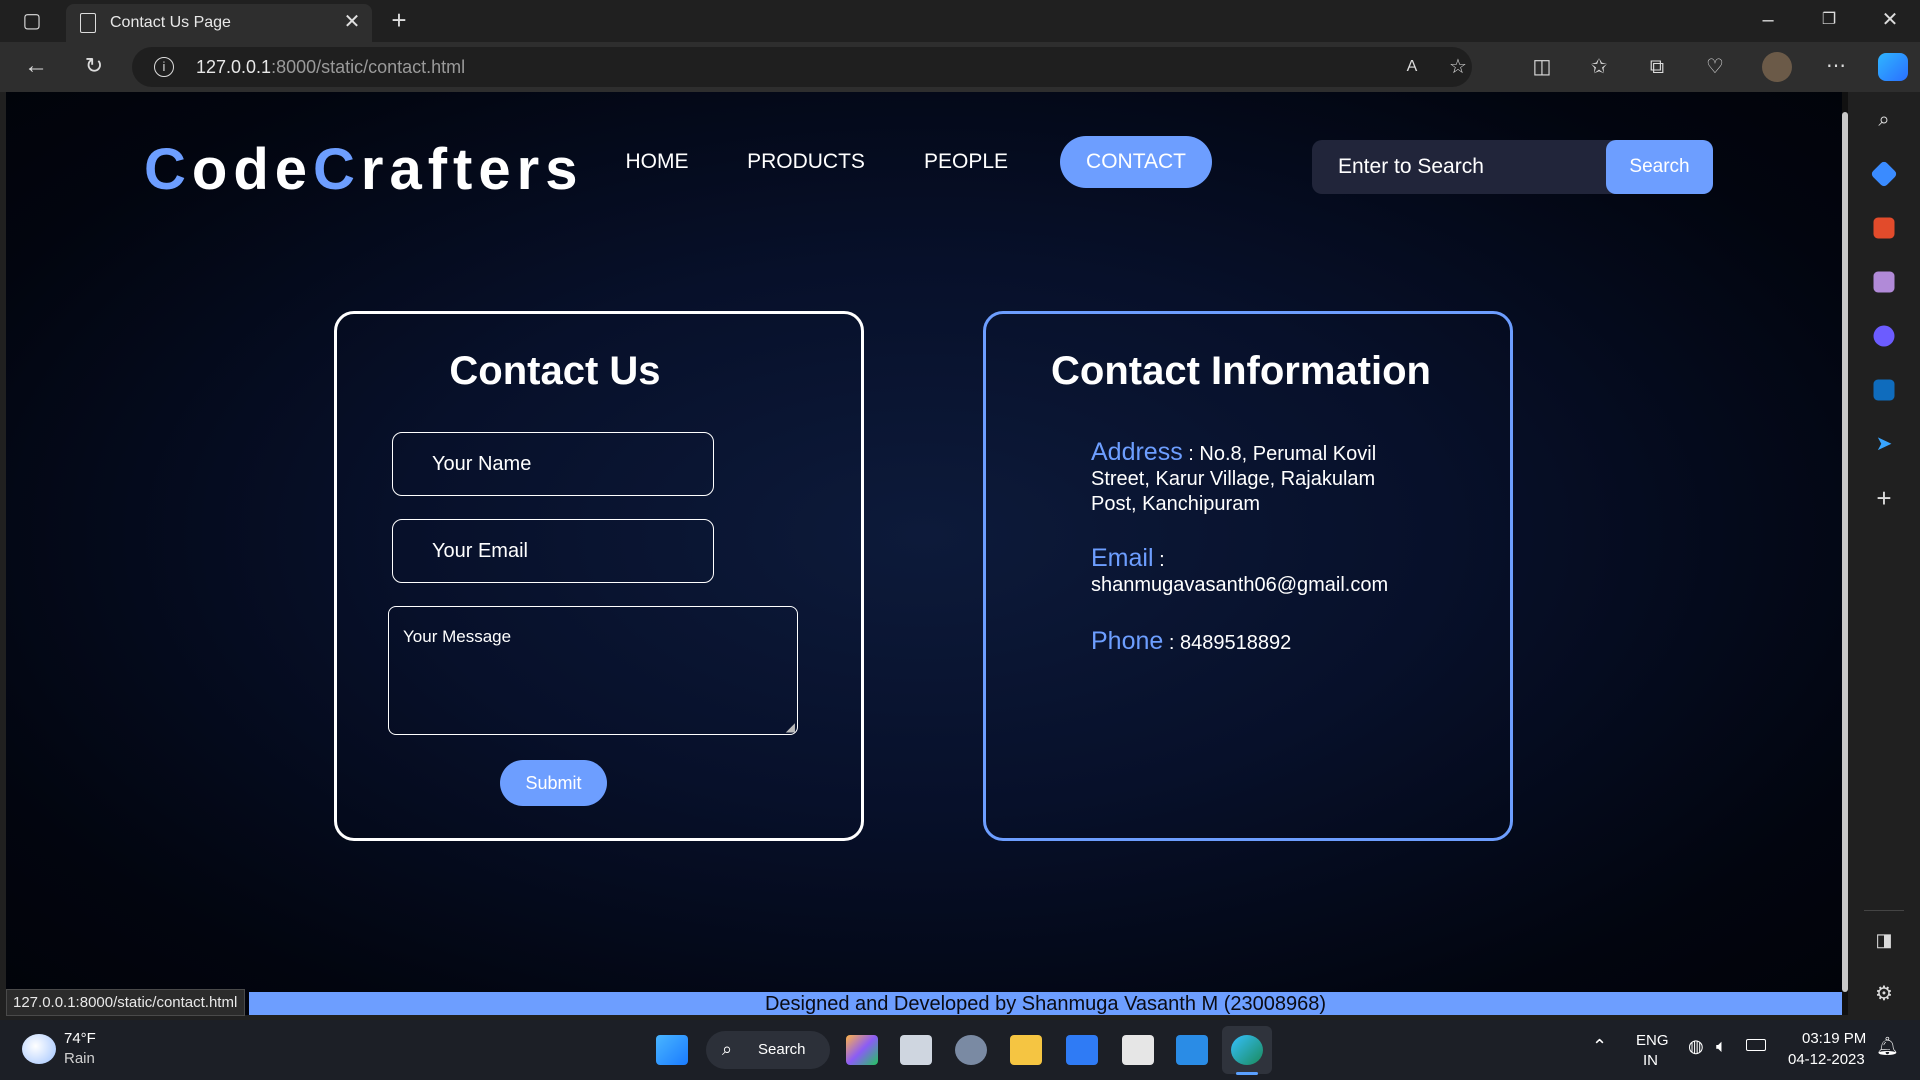  Describe the element at coordinates (1659, 167) in the screenshot. I see `search-button: Search` at that location.